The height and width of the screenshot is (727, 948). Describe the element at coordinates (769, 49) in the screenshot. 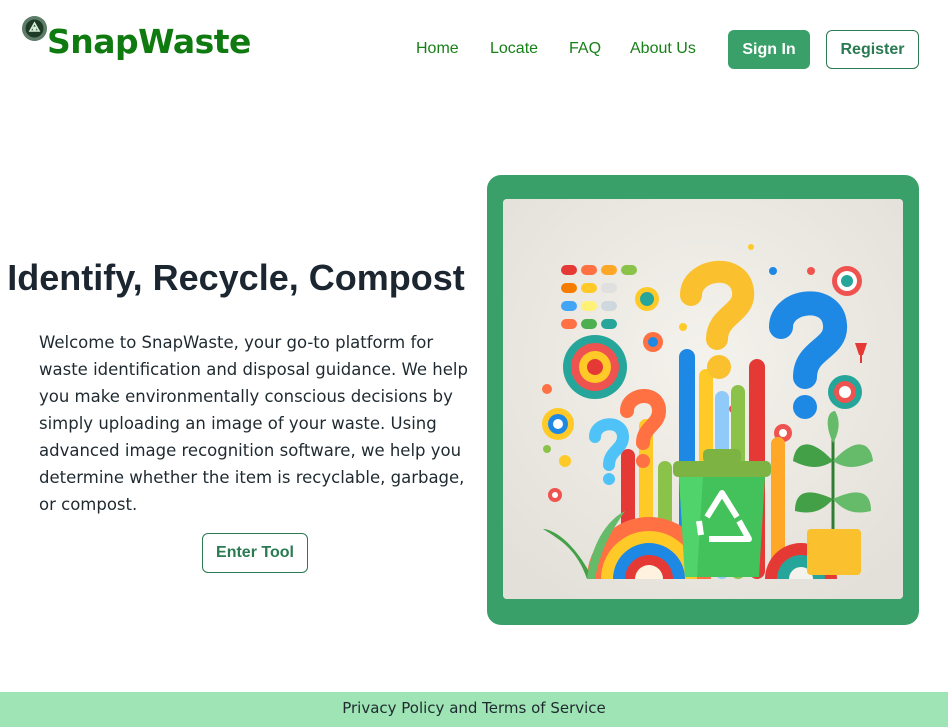

I see `sign-in-button: Sign In` at that location.